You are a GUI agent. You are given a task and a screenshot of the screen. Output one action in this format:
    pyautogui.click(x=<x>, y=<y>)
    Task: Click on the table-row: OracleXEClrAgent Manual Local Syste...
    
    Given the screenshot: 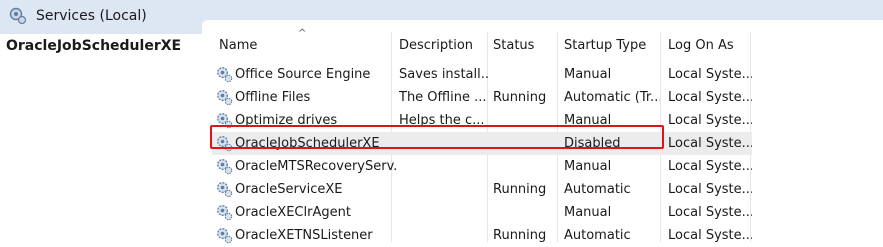 What is the action you would take?
    pyautogui.click(x=482, y=212)
    